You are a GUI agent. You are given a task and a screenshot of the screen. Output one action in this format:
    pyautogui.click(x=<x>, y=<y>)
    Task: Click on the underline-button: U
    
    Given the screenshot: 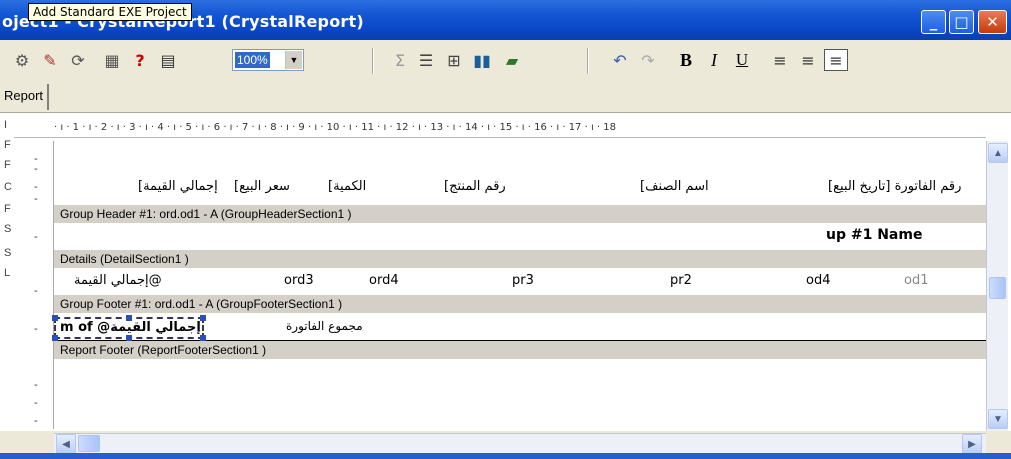 What is the action you would take?
    pyautogui.click(x=742, y=60)
    